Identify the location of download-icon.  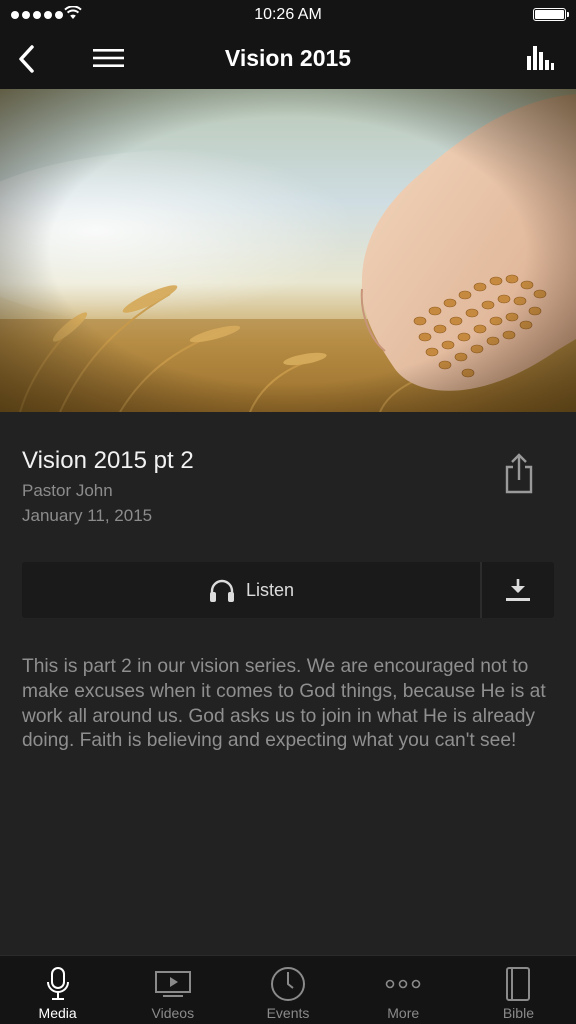
(518, 590).